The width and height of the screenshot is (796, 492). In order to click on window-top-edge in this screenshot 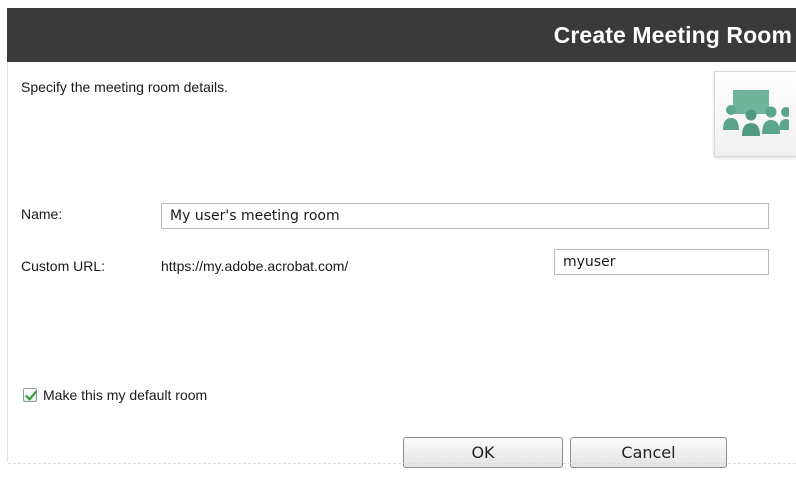, I will do `click(398, 4)`.